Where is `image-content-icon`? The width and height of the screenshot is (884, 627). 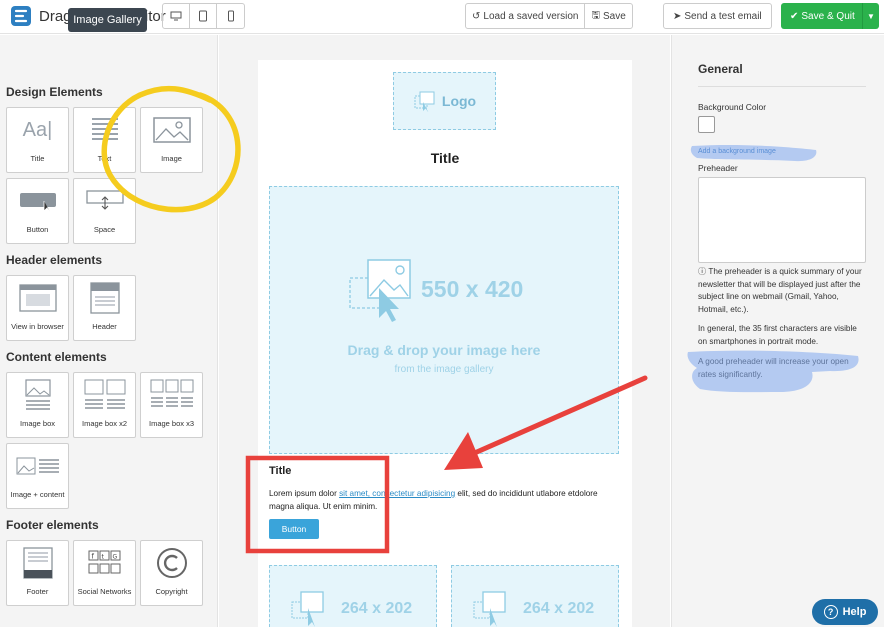 image-content-icon is located at coordinates (37, 466).